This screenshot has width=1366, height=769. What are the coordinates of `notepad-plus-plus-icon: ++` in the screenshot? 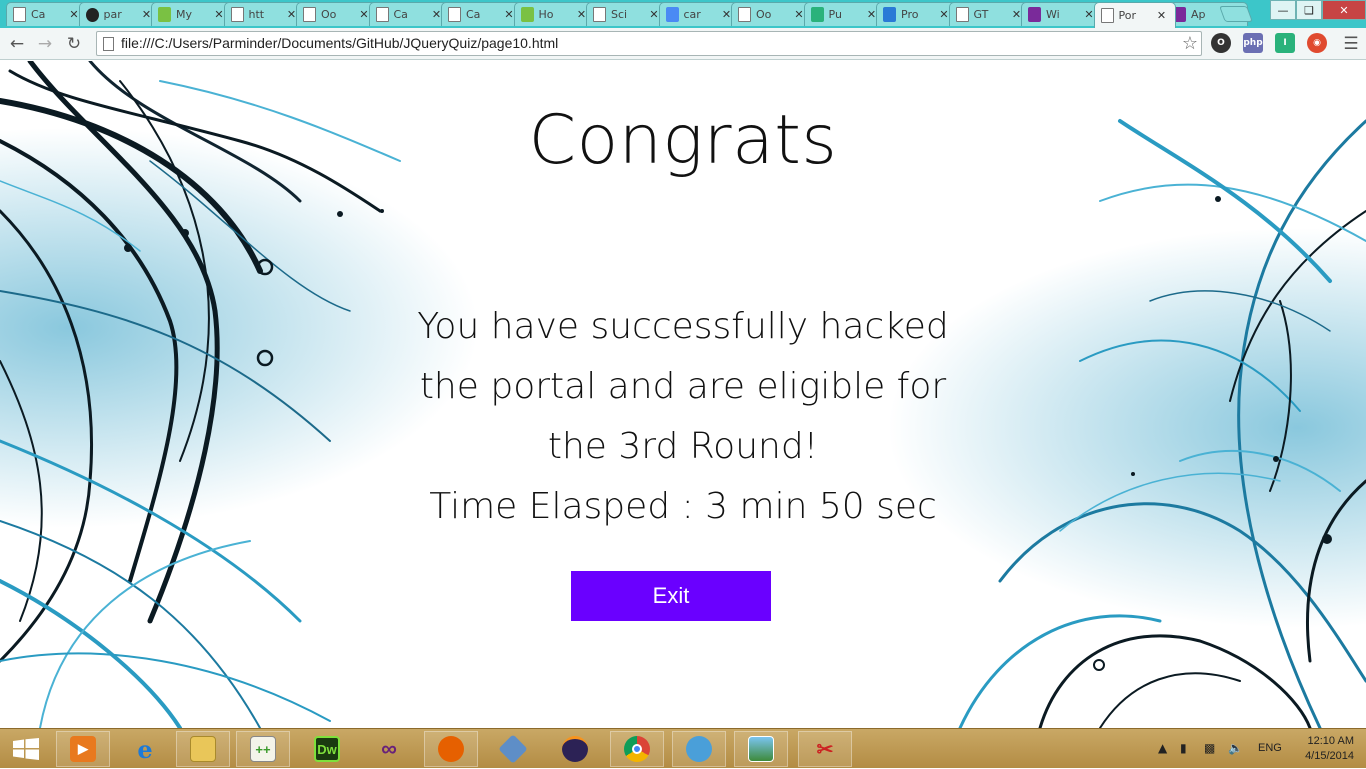 It's located at (263, 749).